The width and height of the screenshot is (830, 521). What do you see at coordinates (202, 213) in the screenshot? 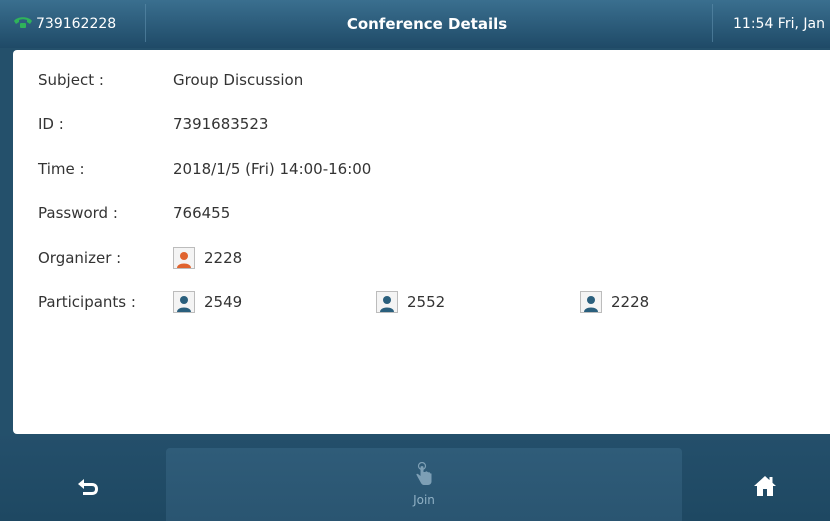
I see `password-value: 766455` at bounding box center [202, 213].